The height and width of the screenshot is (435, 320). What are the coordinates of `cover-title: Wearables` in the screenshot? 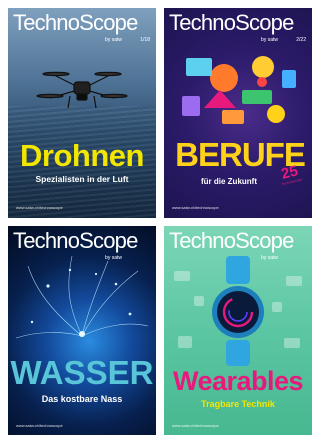 It's located at (238, 381).